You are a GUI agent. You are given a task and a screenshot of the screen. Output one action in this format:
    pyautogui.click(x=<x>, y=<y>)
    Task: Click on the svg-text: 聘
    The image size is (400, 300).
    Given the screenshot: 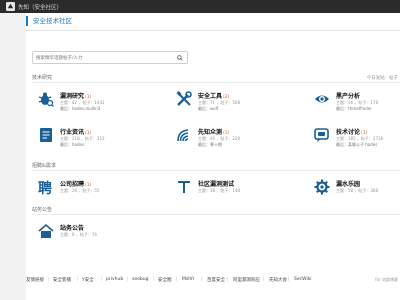 What is the action you would take?
    pyautogui.click(x=45, y=187)
    